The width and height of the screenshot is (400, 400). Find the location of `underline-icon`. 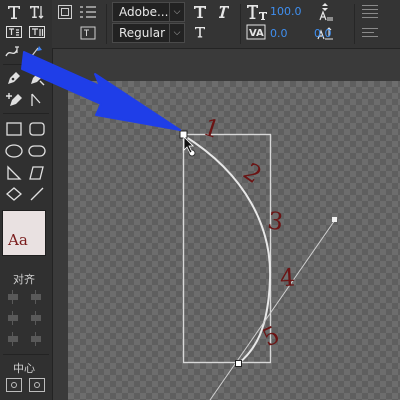

underline-icon is located at coordinates (200, 33).